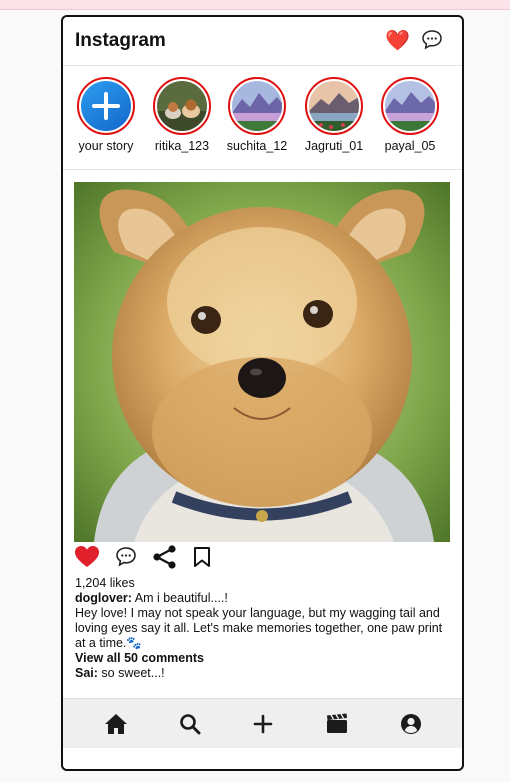  I want to click on add-post-icon, so click(263, 724).